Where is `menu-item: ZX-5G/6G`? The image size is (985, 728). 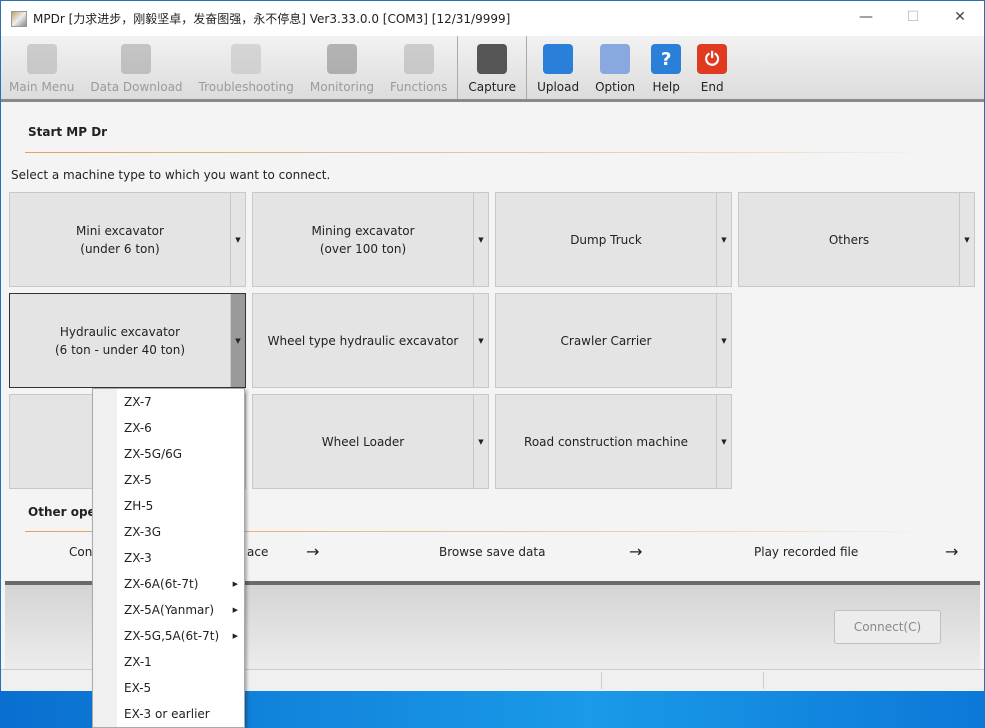 menu-item: ZX-5G/6G is located at coordinates (168, 454).